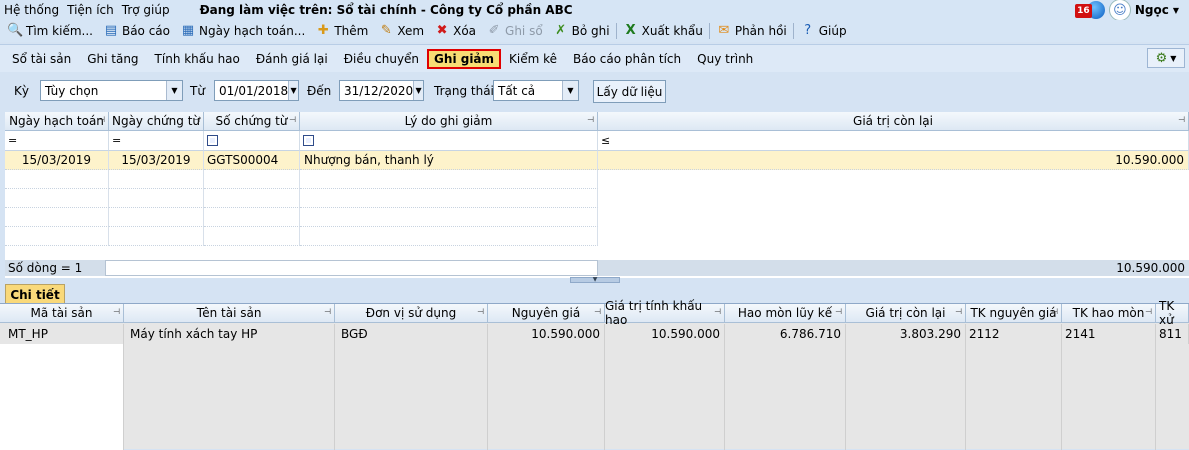 The width and height of the screenshot is (1189, 450). What do you see at coordinates (906, 334) in the screenshot?
I see `cell-remaining-value: 3.803.290` at bounding box center [906, 334].